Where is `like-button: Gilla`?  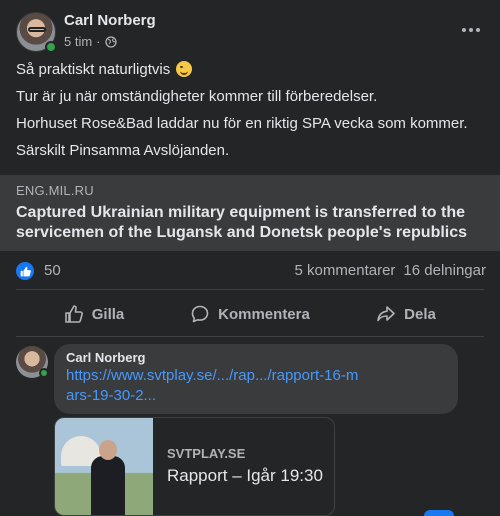 like-button: Gilla is located at coordinates (94, 314).